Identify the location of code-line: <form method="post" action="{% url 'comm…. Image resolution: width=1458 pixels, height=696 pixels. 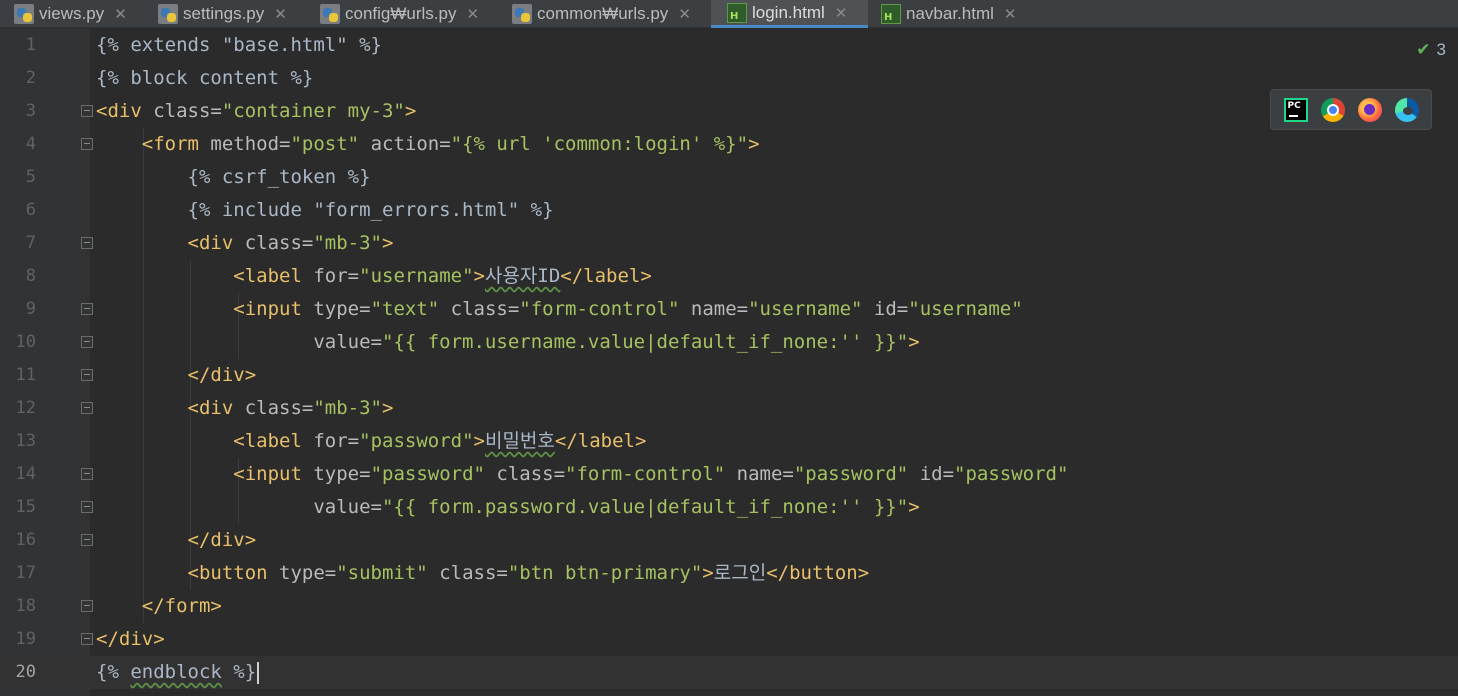
(428, 144).